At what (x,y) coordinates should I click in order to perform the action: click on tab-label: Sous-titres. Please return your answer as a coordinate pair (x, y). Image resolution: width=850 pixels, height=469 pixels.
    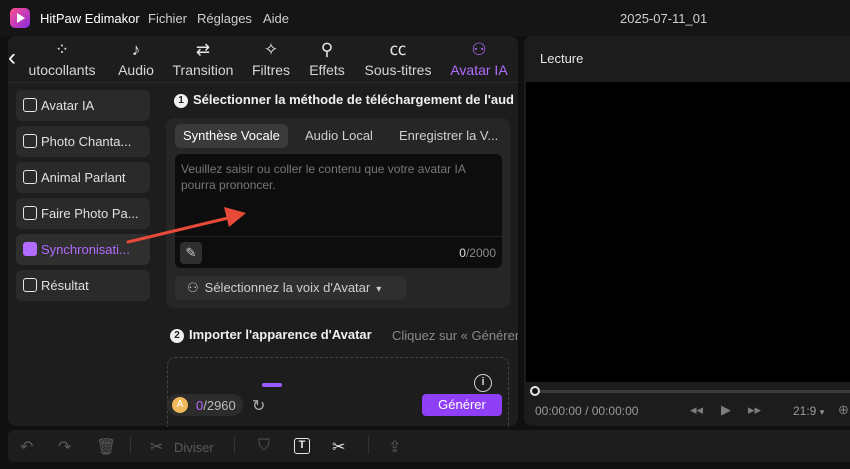
    Looking at the image, I should click on (398, 70).